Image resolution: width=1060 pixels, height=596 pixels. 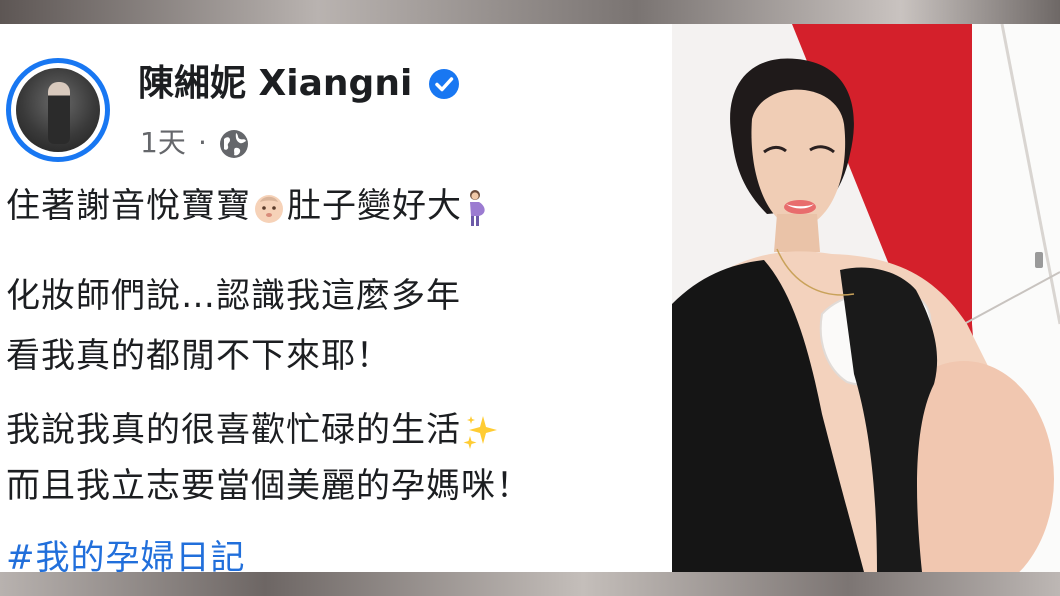 I want to click on post-timestamp: 1天, so click(x=163, y=143).